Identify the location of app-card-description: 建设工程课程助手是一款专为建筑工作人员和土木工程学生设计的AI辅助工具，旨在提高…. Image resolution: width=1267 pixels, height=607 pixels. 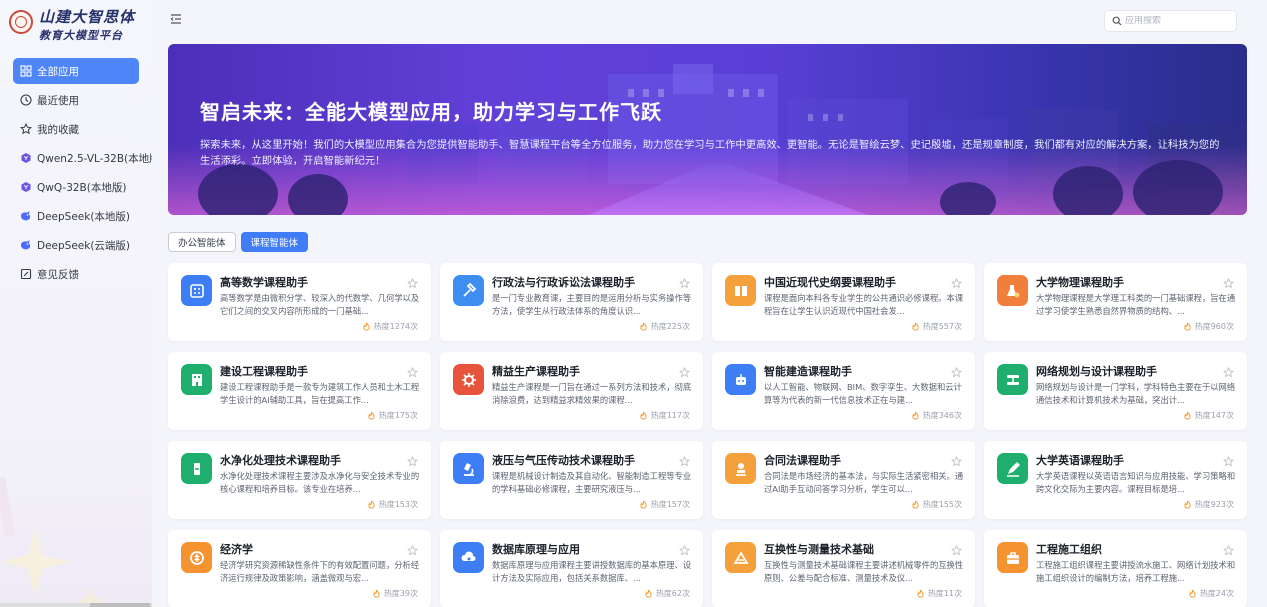
(320, 393).